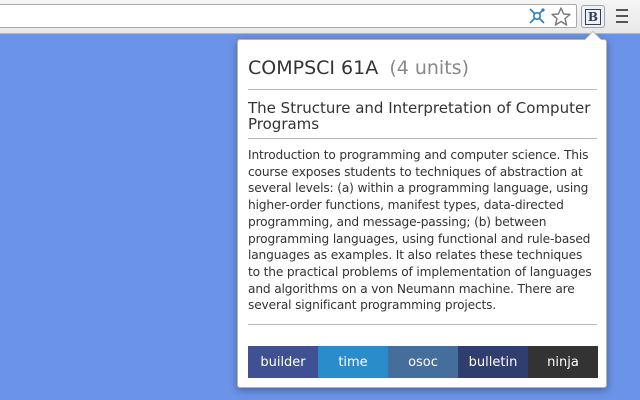 The width and height of the screenshot is (640, 400). I want to click on link-tabs: builder time osoc bulletin ninja, so click(423, 362).